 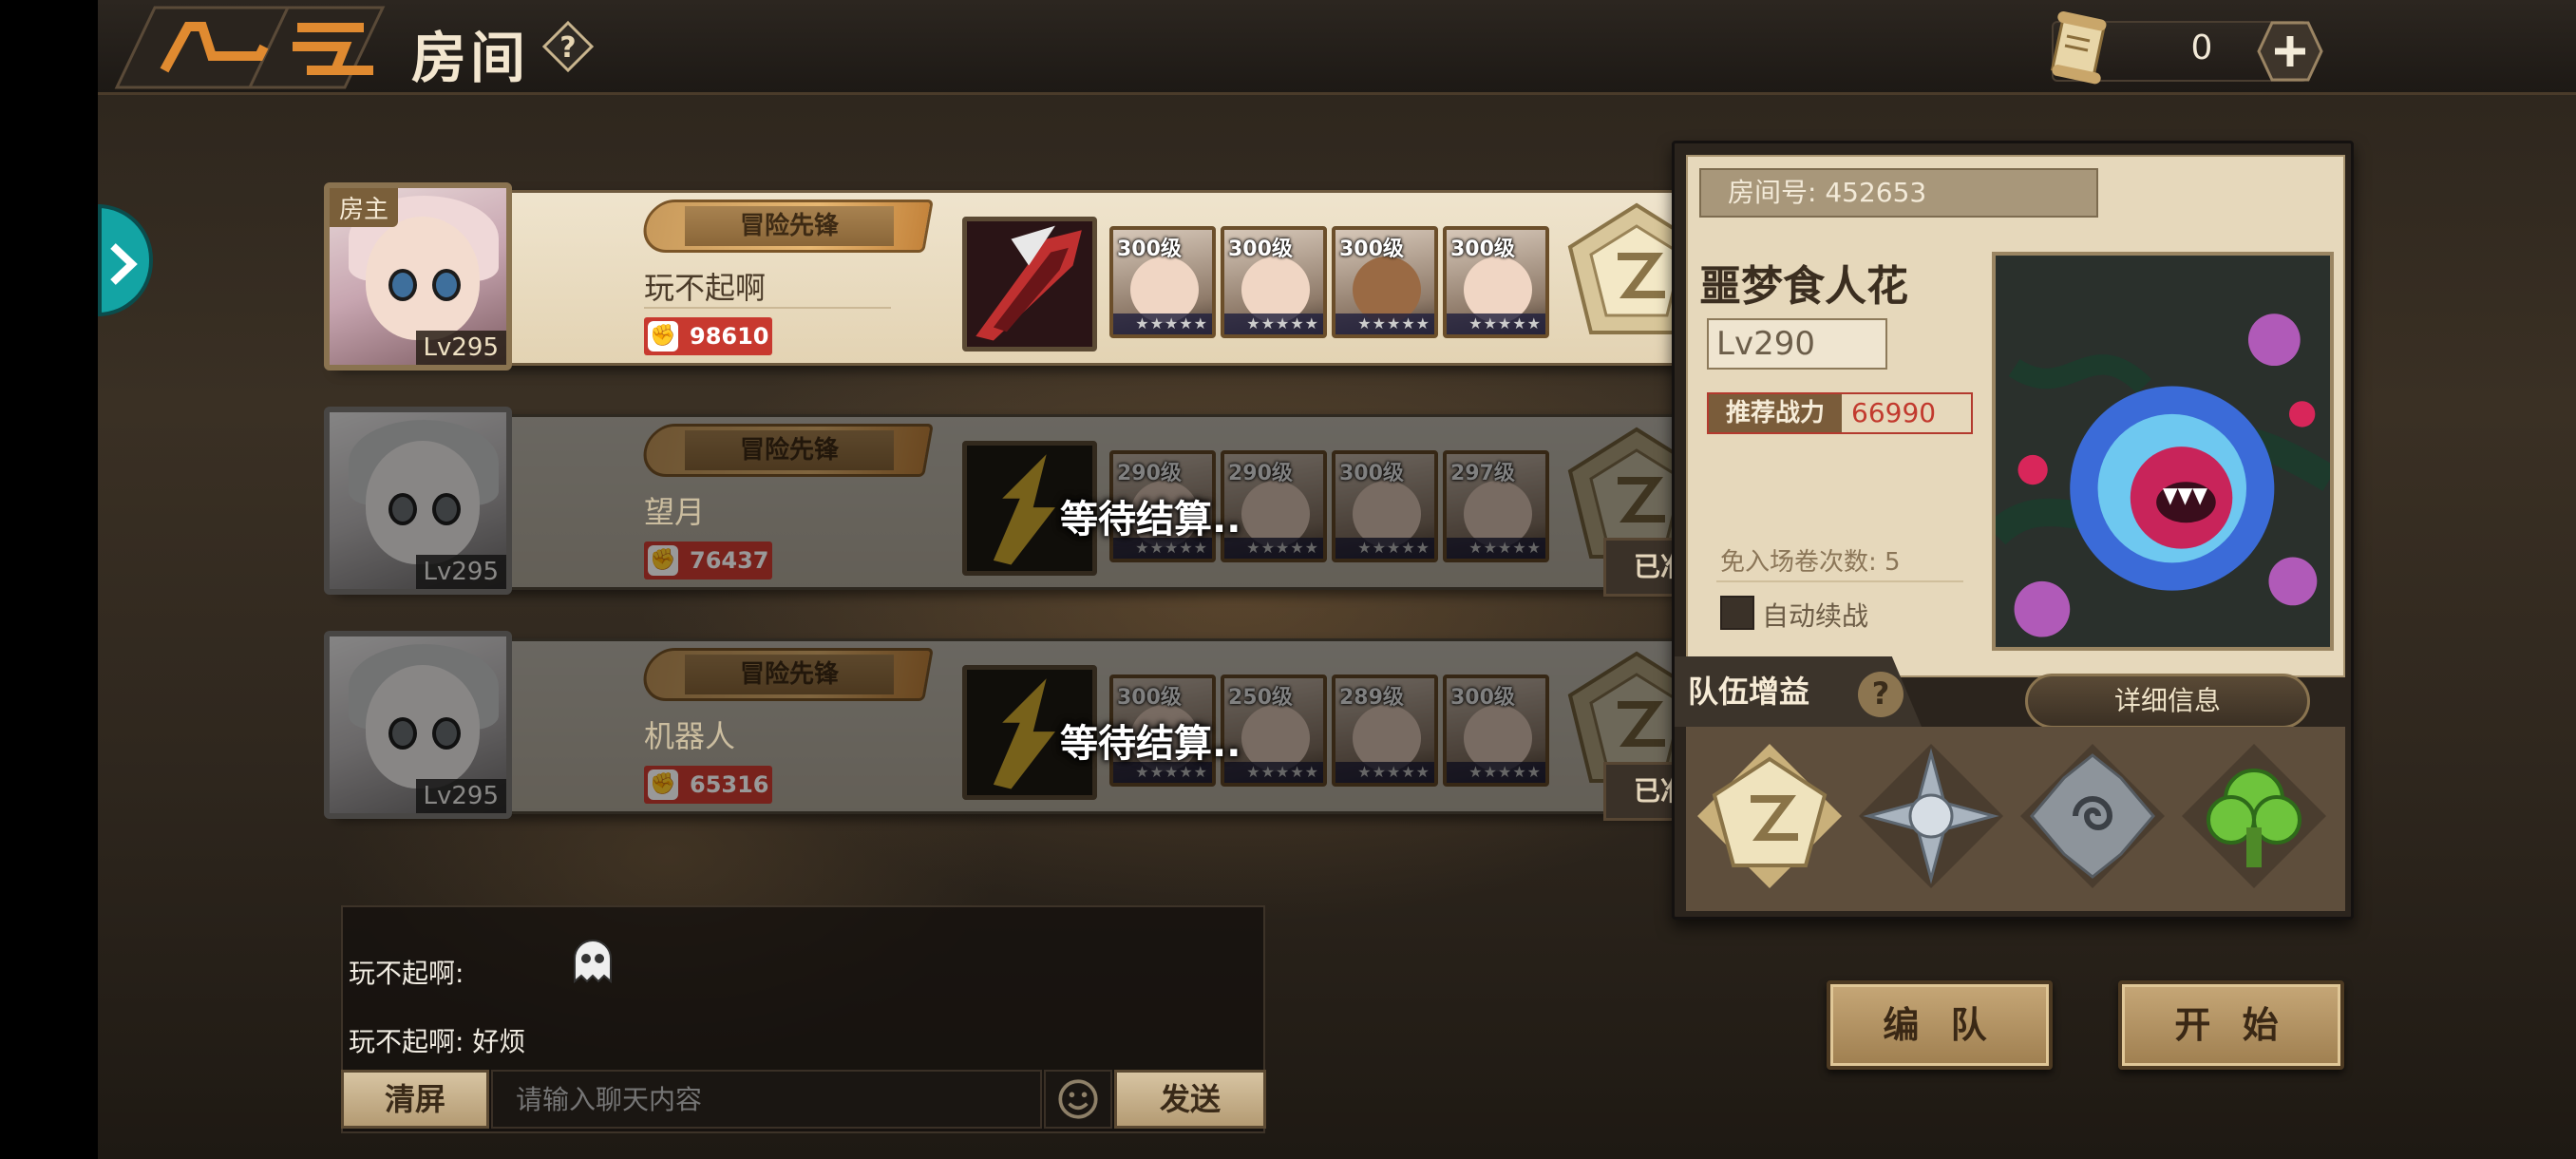 I want to click on boss-level: Lv290, so click(x=1797, y=344).